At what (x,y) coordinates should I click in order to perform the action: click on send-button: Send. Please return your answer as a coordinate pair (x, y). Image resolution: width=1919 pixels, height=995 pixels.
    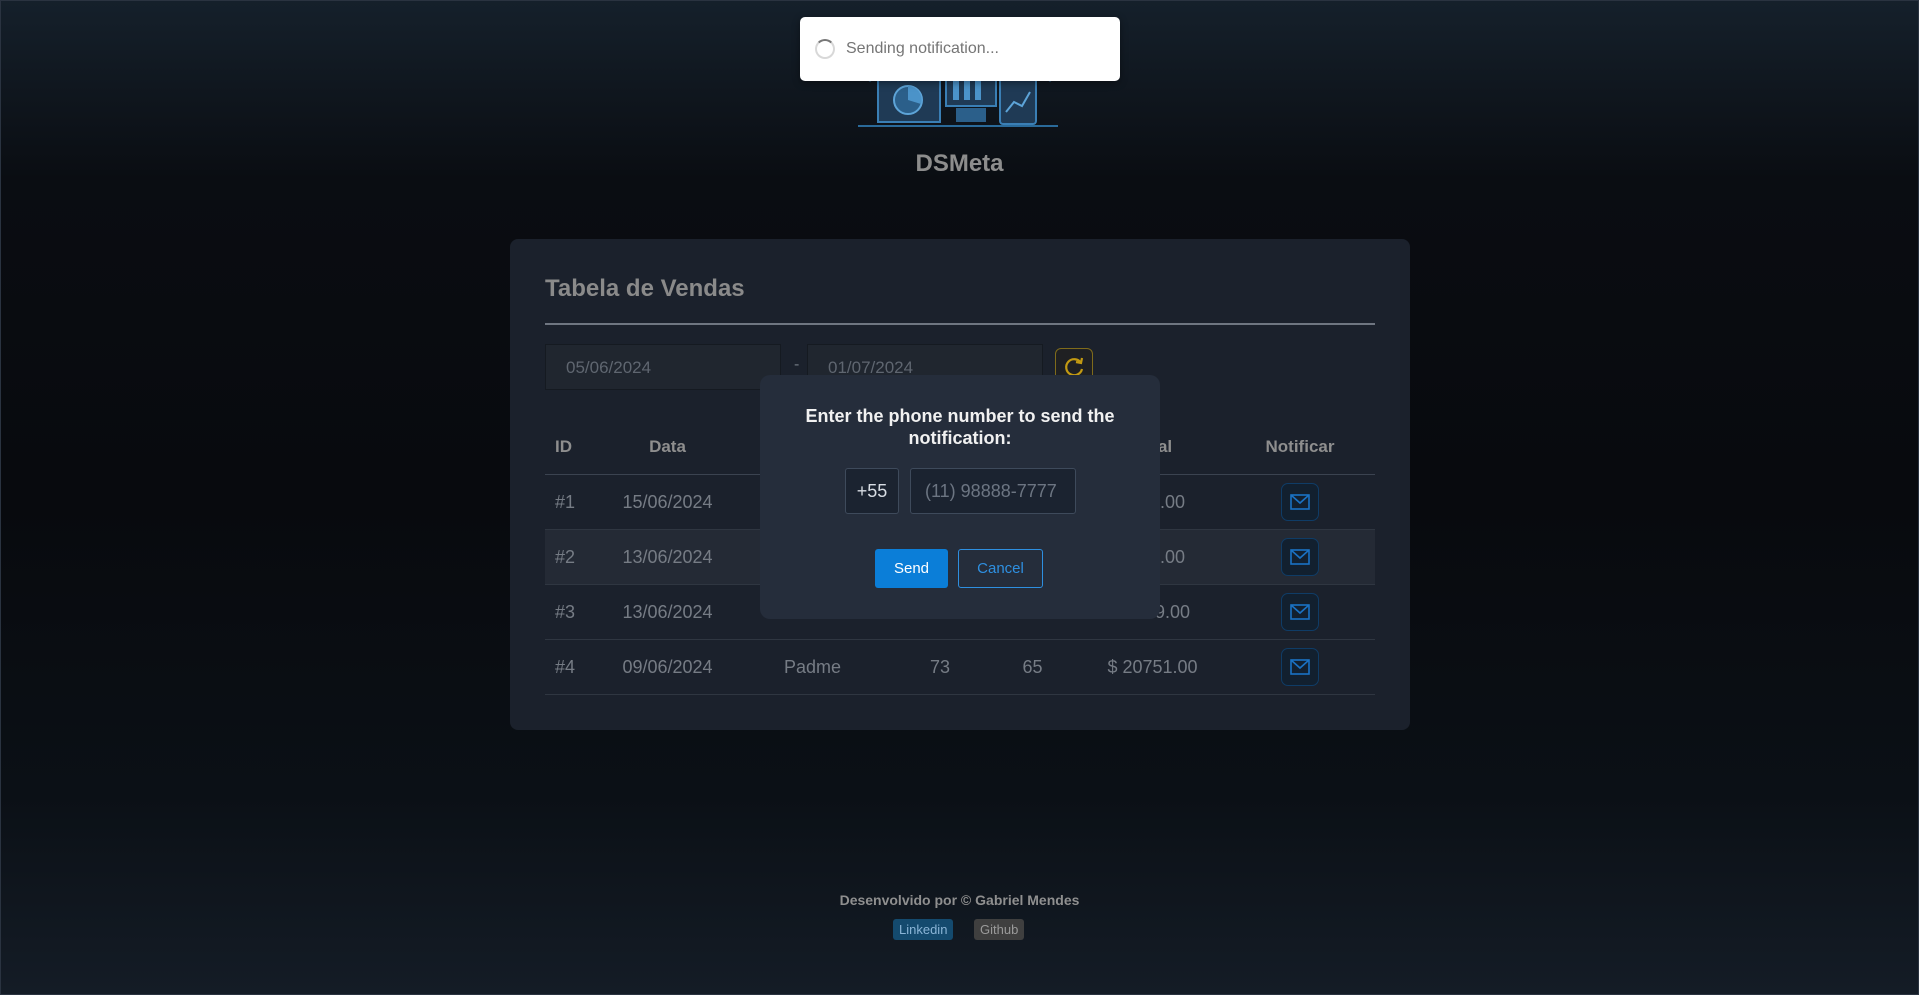
    Looking at the image, I should click on (911, 568).